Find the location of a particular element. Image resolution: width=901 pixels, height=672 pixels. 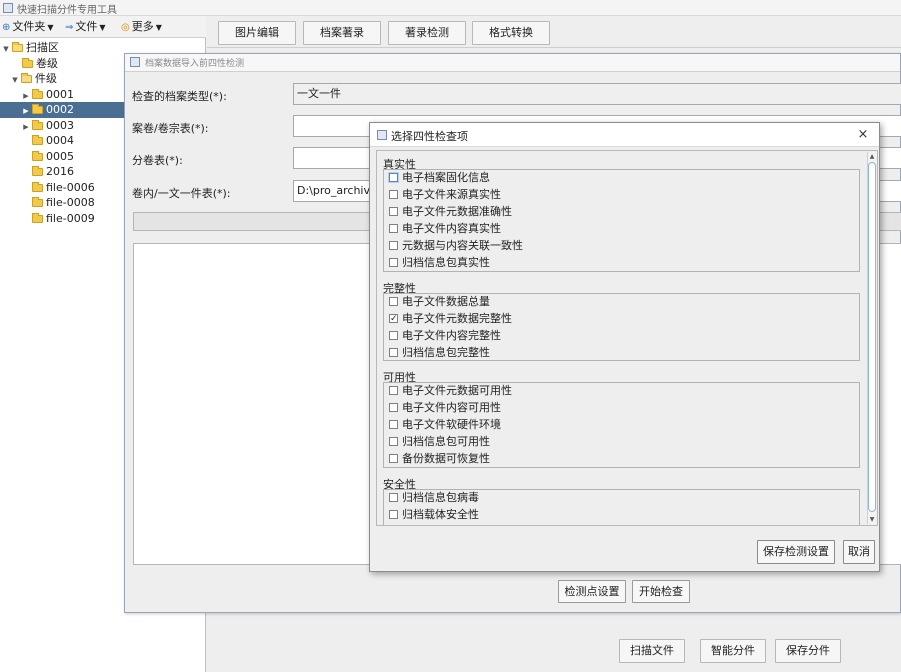

tab-format-convert: 格式转换 is located at coordinates (511, 33).